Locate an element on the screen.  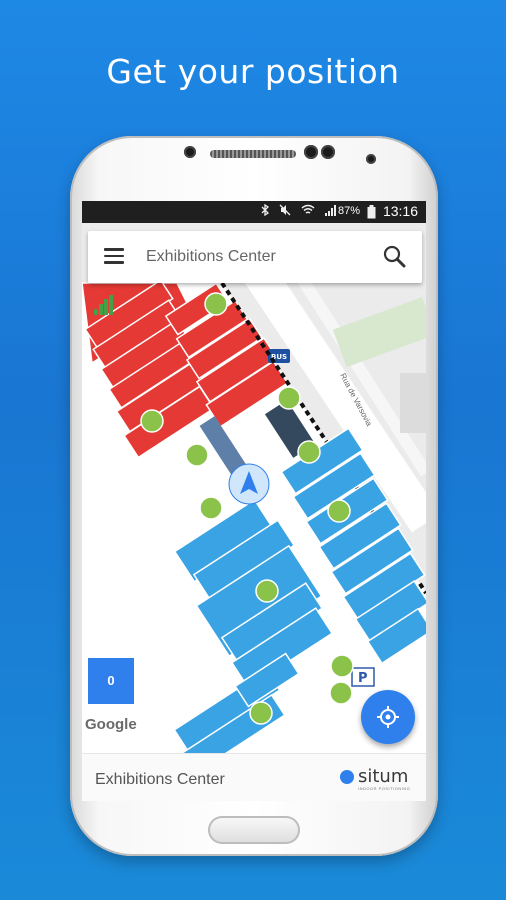
navigation-icon is located at coordinates (347, 777).